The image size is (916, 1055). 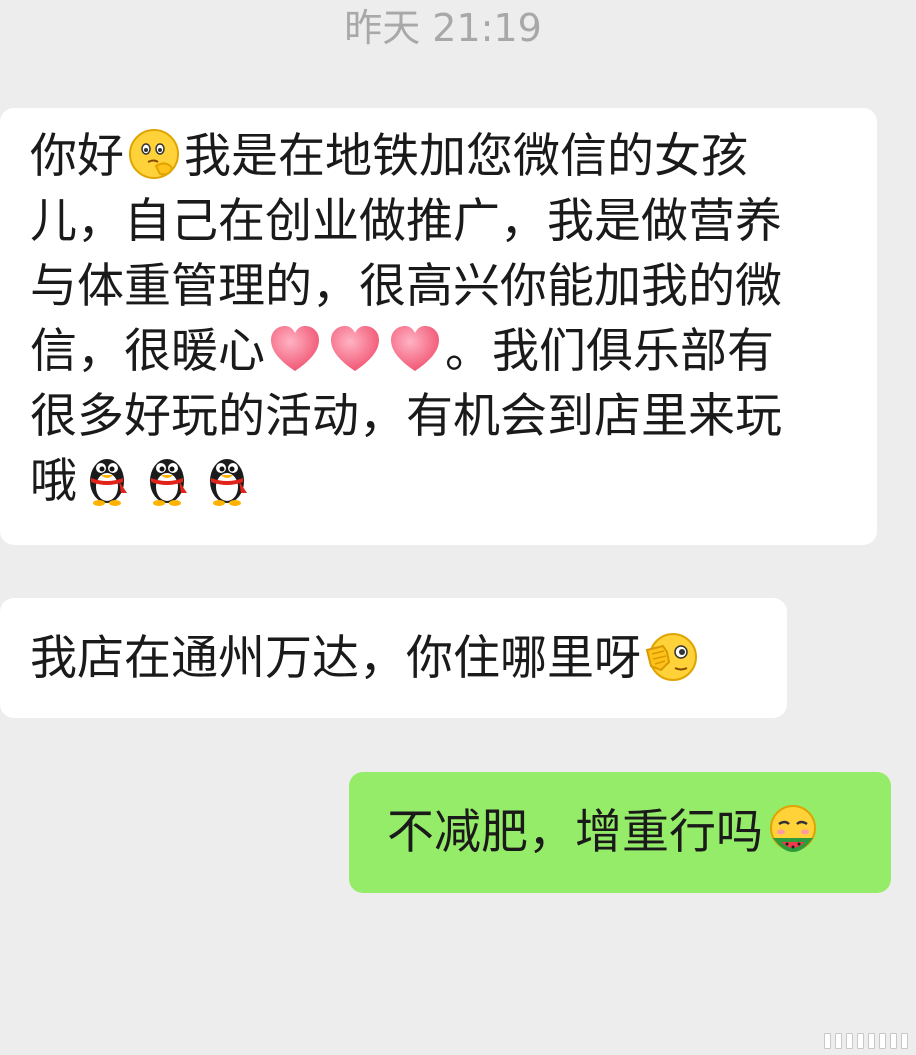 I want to click on message-text: 你好, so click(x=77, y=156).